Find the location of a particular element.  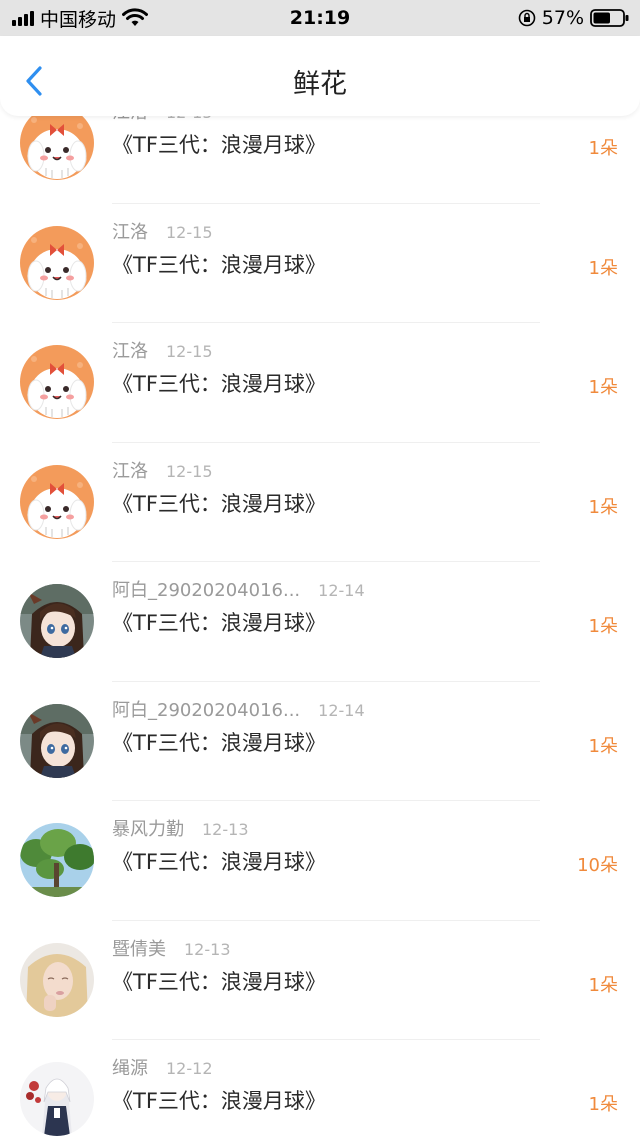

page-title: 鲜花 is located at coordinates (320, 84).